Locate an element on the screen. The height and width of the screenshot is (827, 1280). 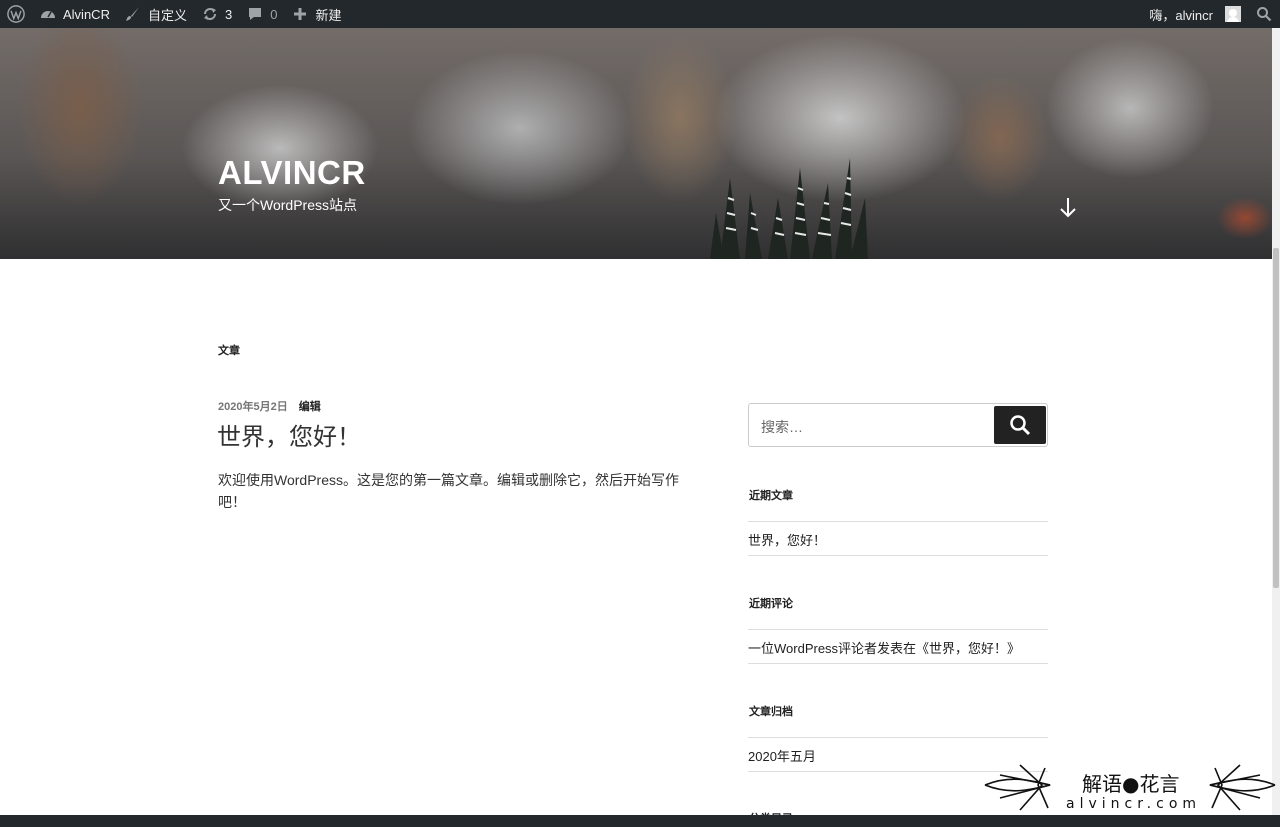
new-label: 新建 is located at coordinates (328, 15).